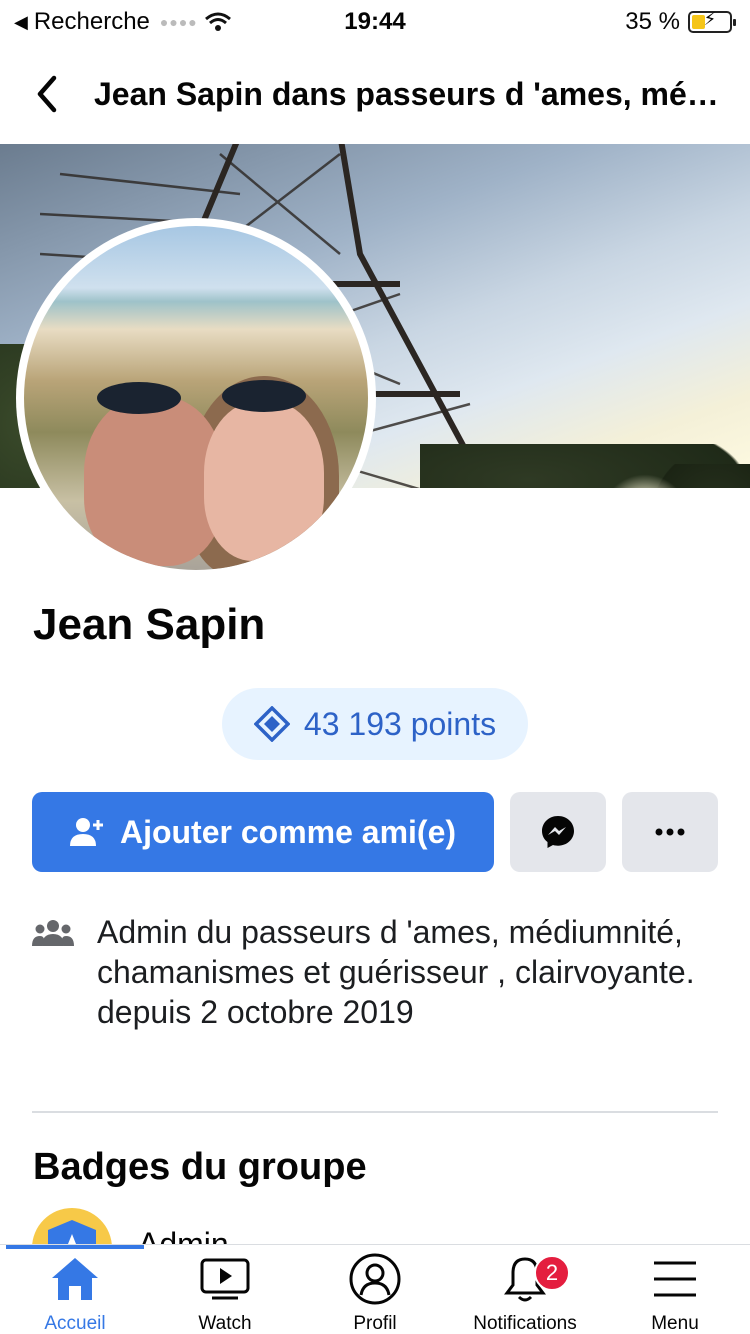  What do you see at coordinates (196, 398) in the screenshot?
I see `profile-avatar` at bounding box center [196, 398].